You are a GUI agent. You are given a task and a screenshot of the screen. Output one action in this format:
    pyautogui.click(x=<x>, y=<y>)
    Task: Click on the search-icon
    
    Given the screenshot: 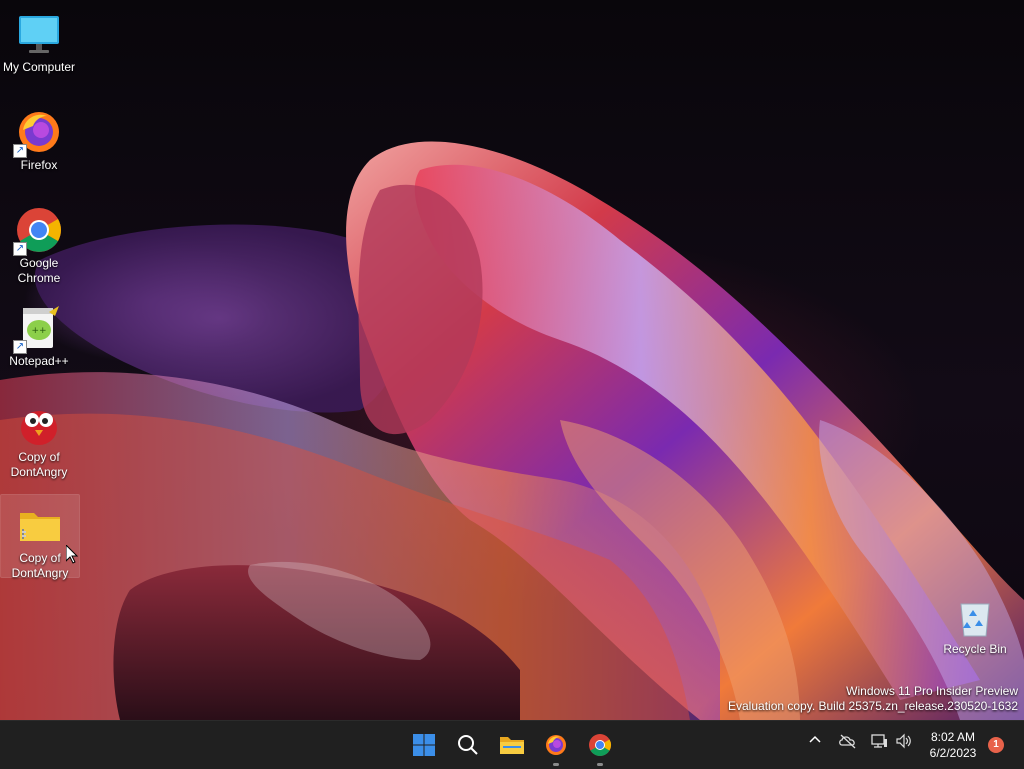 What is the action you would take?
    pyautogui.click(x=468, y=745)
    